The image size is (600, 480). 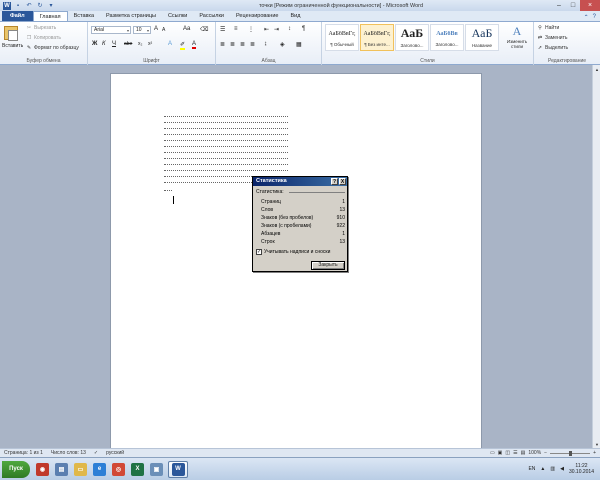 What do you see at coordinates (222, 44) in the screenshot?
I see `align-left-icon: ≣` at bounding box center [222, 44].